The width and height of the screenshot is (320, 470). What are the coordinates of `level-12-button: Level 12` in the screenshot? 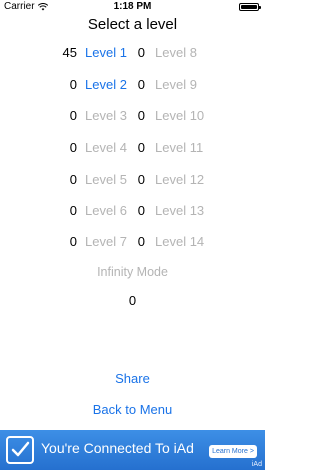 It's located at (179, 179).